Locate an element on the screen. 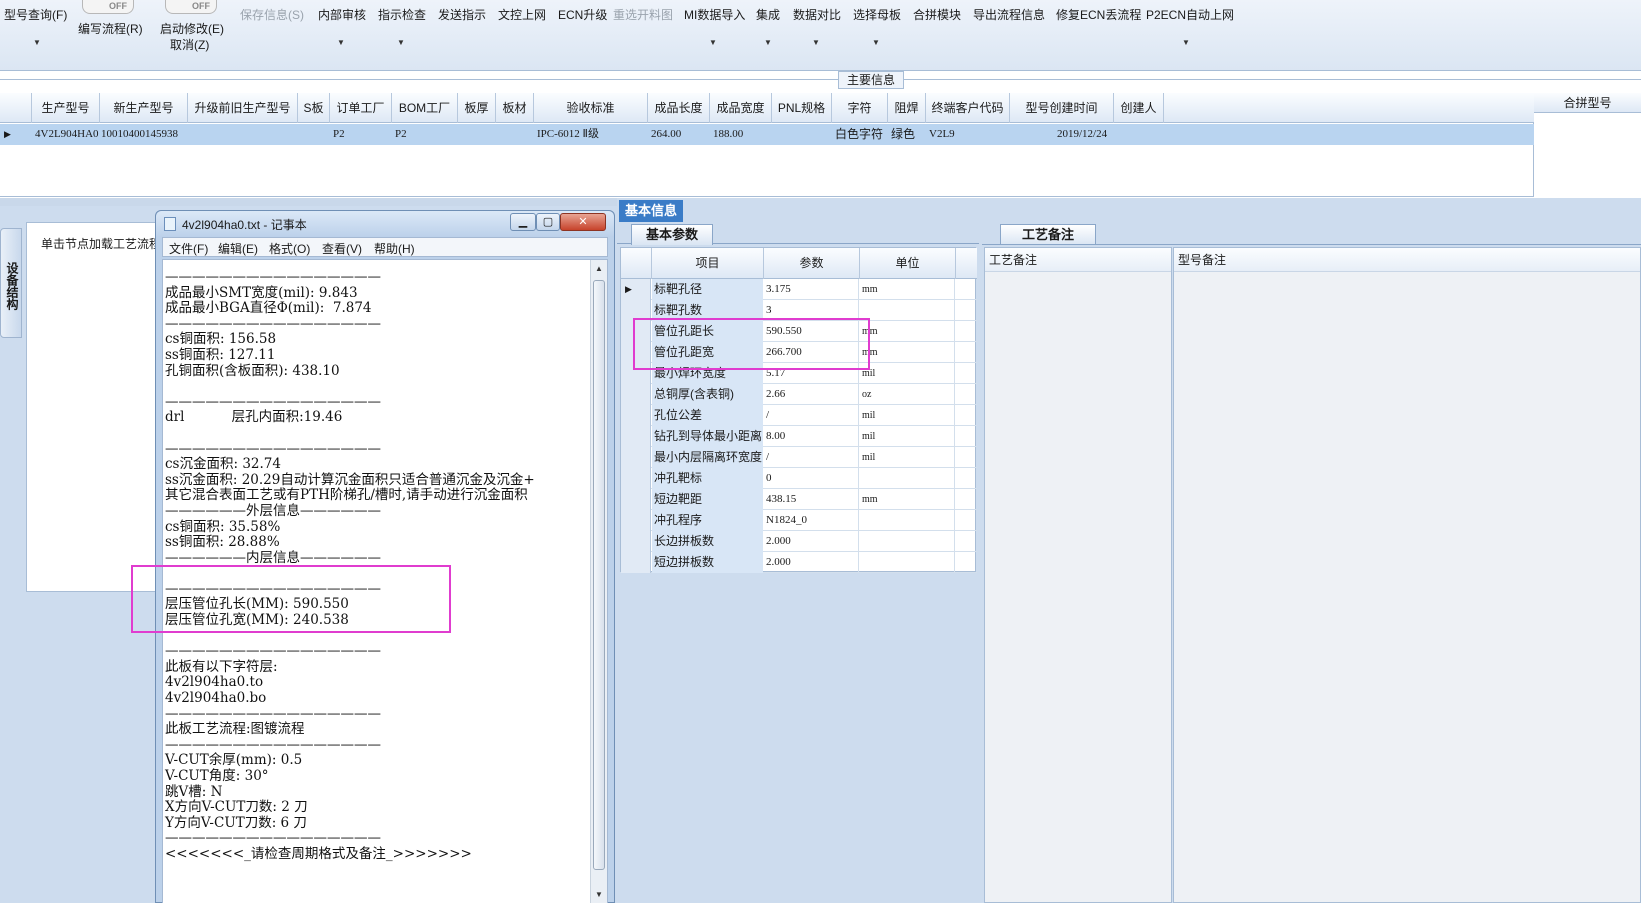 Image resolution: width=1641 pixels, height=903 pixels. col-header: BOM工厂 is located at coordinates (425, 108).